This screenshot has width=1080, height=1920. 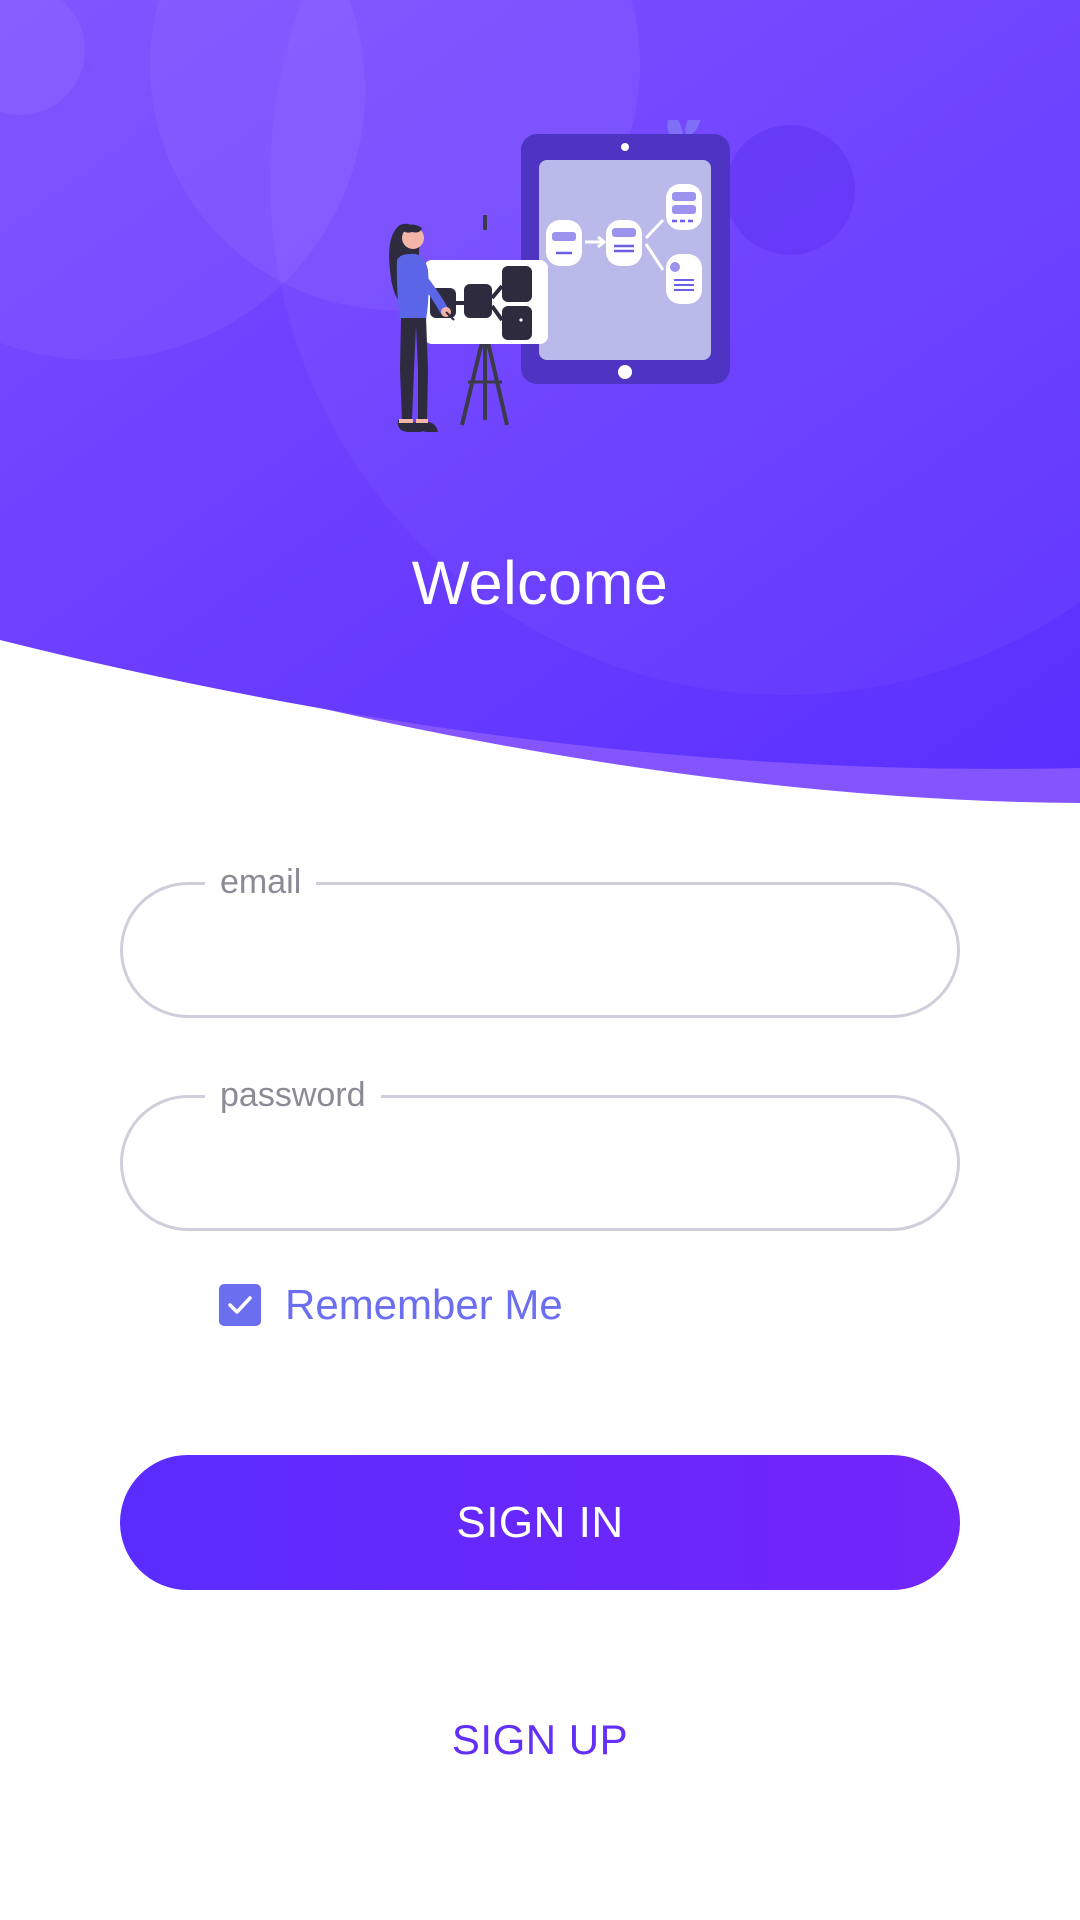 I want to click on remember-me-checkbox, so click(x=240, y=1305).